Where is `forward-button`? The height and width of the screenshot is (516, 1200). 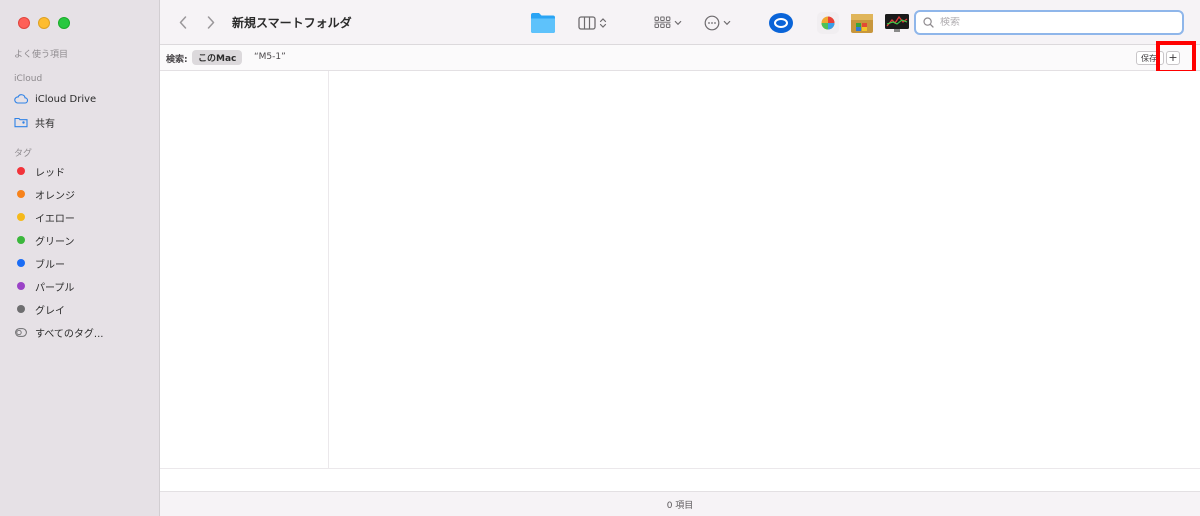 forward-button is located at coordinates (211, 22).